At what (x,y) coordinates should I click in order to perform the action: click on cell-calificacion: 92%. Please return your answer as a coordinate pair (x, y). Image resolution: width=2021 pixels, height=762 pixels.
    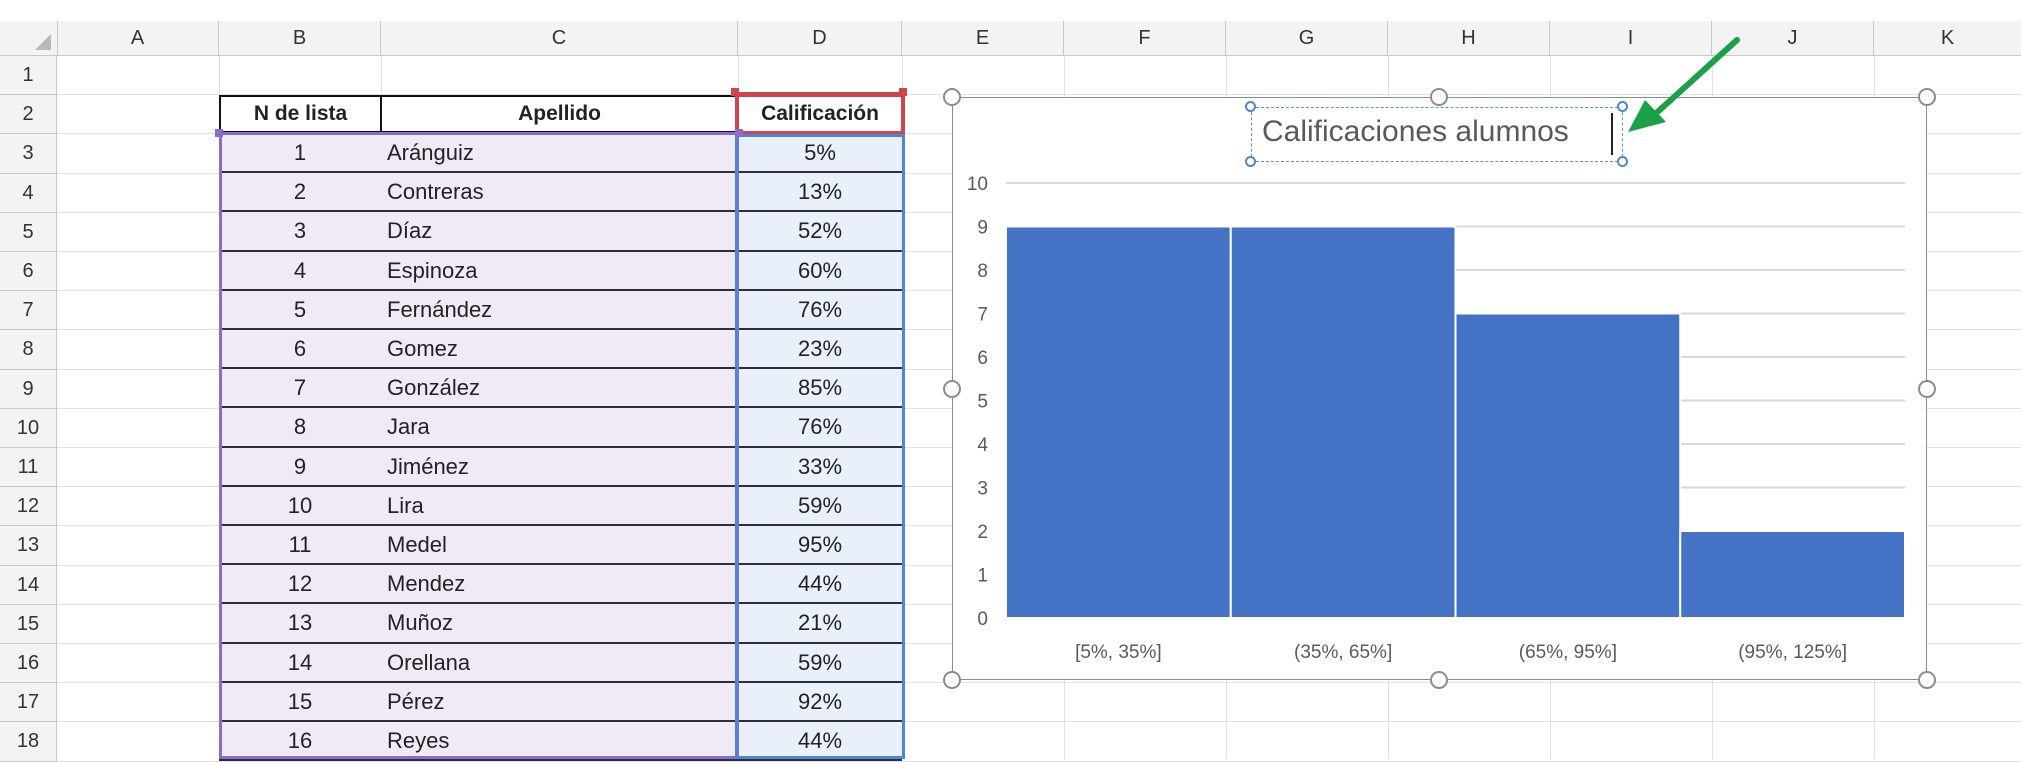
    Looking at the image, I should click on (820, 702).